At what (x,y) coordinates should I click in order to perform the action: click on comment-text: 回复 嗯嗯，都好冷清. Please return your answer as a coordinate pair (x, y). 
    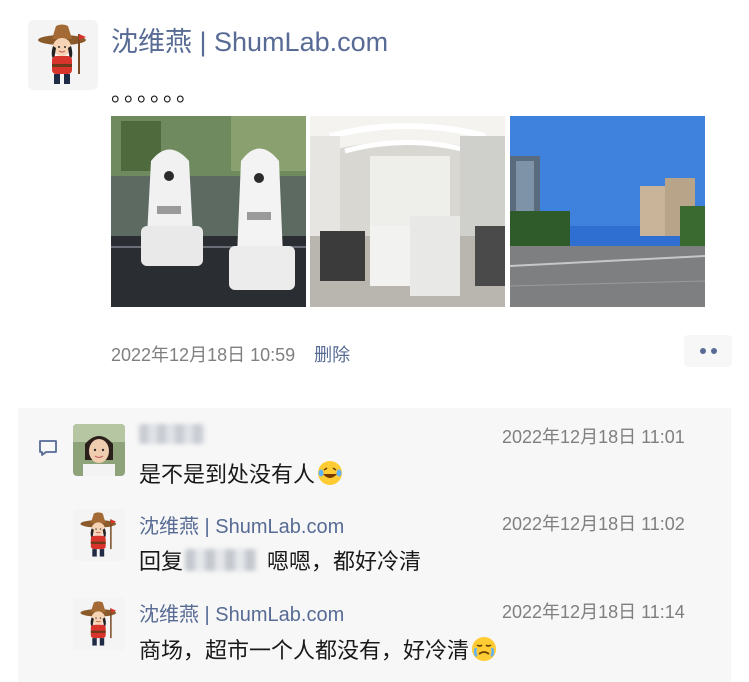
    Looking at the image, I should click on (280, 560).